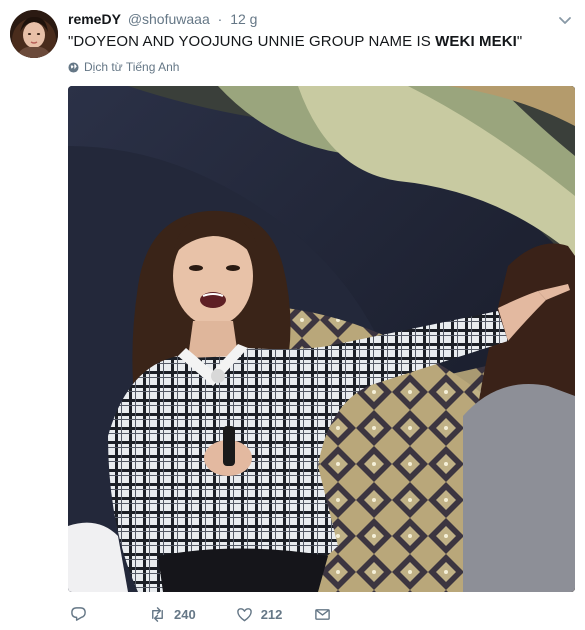 The height and width of the screenshot is (630, 585). I want to click on reply-button, so click(78, 614).